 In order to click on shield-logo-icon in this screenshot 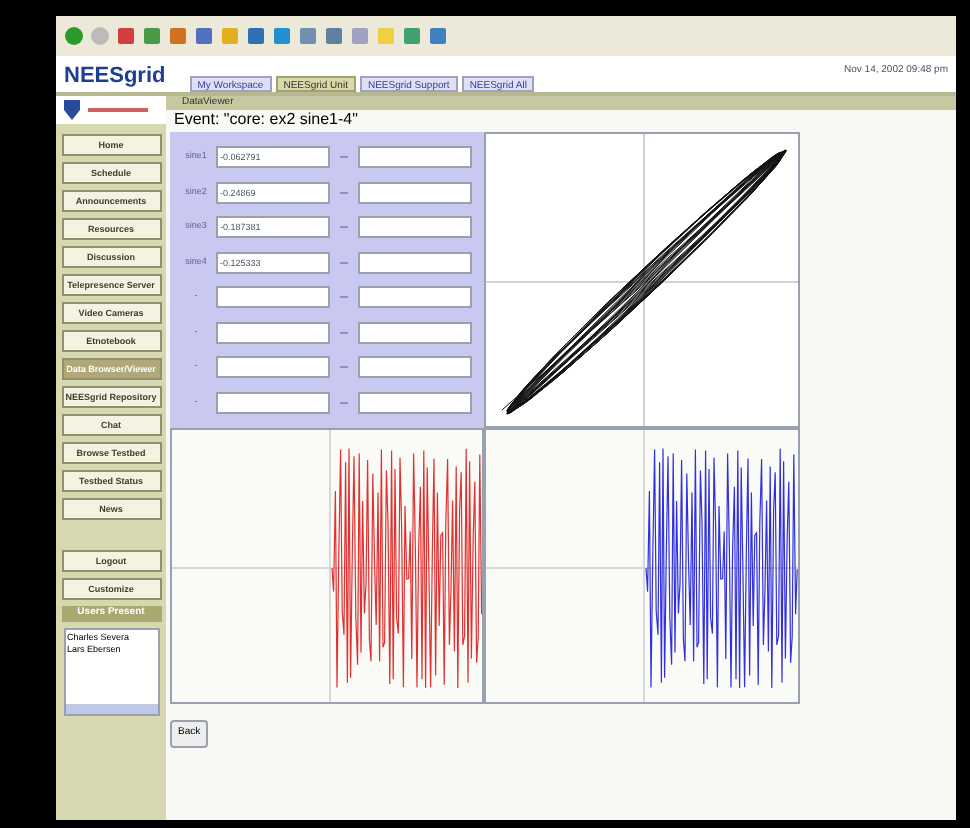, I will do `click(72, 110)`.